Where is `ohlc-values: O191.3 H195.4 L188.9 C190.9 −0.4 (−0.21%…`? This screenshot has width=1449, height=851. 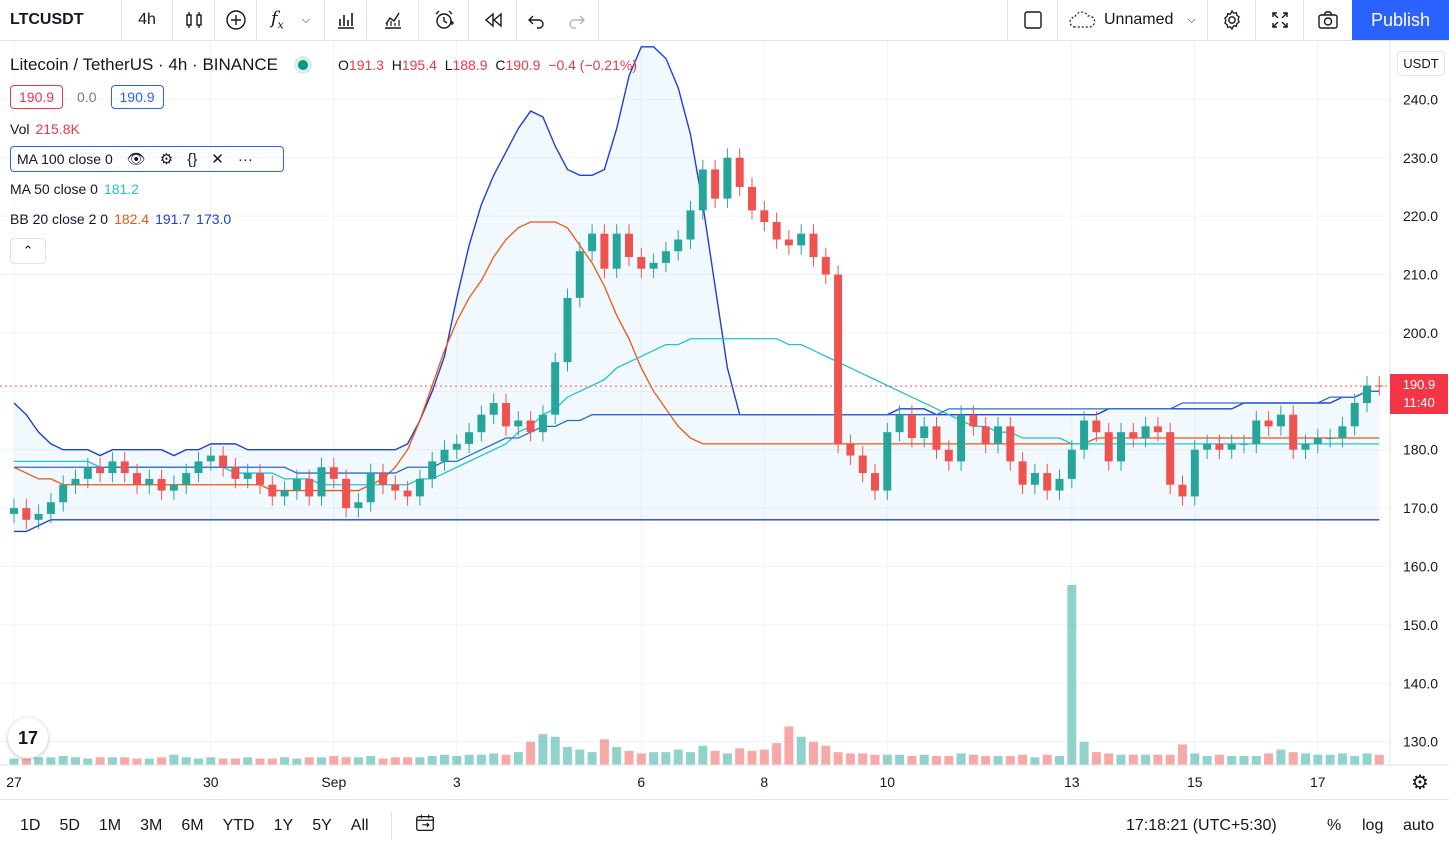 ohlc-values: O191.3 H195.4 L188.9 C190.9 −0.4 (−0.21%… is located at coordinates (487, 65).